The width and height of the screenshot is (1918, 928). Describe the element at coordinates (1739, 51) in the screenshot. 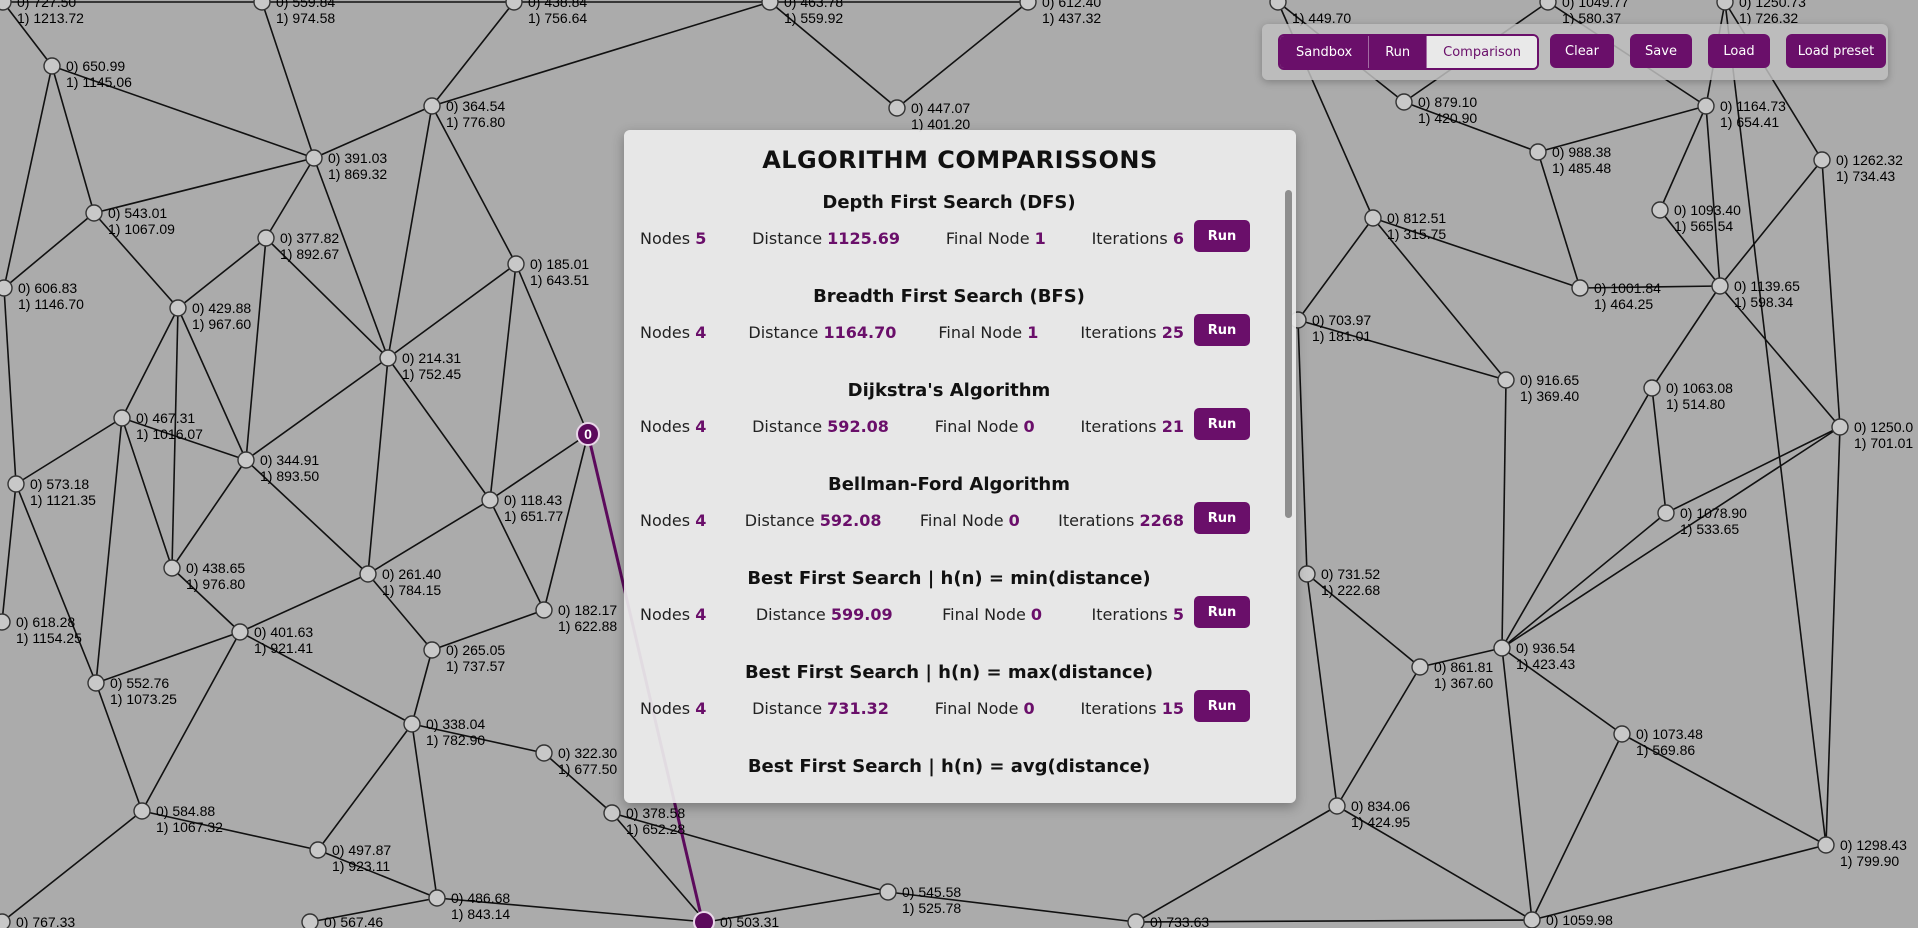

I see `load-button: Load` at that location.